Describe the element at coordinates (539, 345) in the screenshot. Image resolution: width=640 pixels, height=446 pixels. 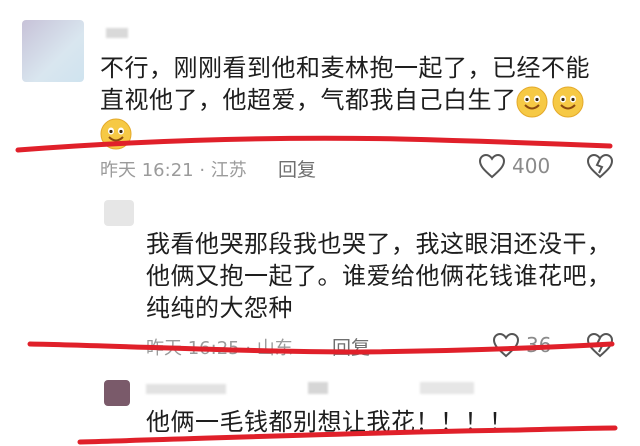
I see `like-count: 36` at that location.